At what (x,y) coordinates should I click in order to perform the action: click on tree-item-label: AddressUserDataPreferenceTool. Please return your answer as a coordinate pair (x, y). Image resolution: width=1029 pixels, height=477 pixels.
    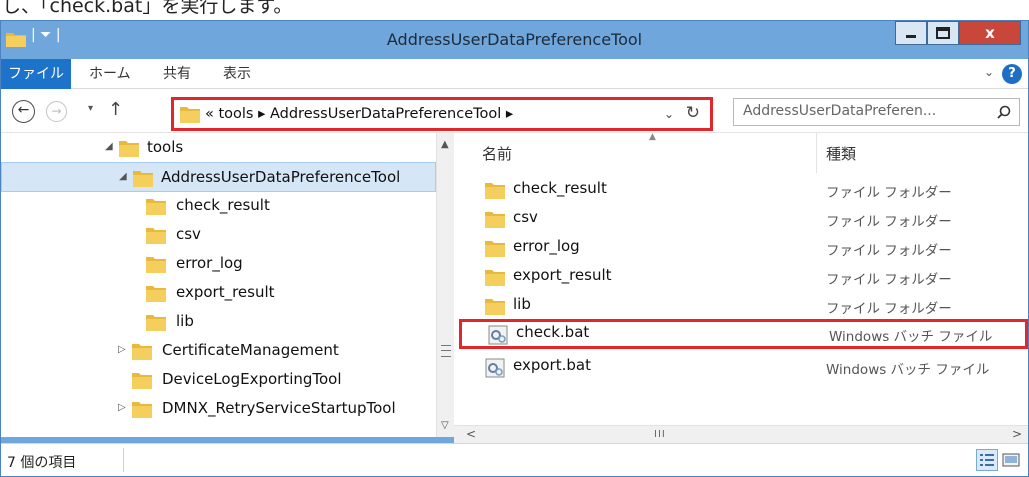
    Looking at the image, I should click on (281, 177).